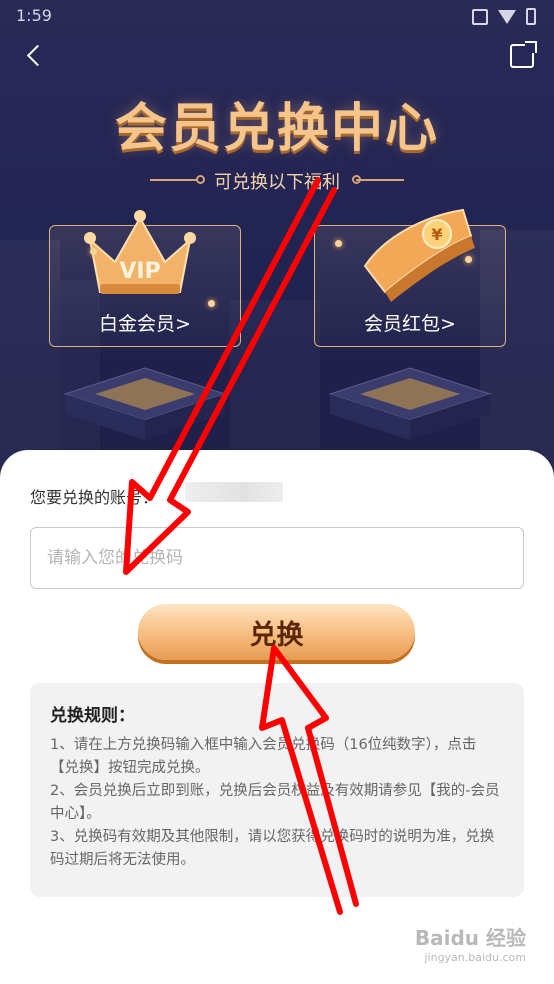 The image size is (554, 984). Describe the element at coordinates (480, 16) in the screenshot. I see `vibrate-icon` at that location.